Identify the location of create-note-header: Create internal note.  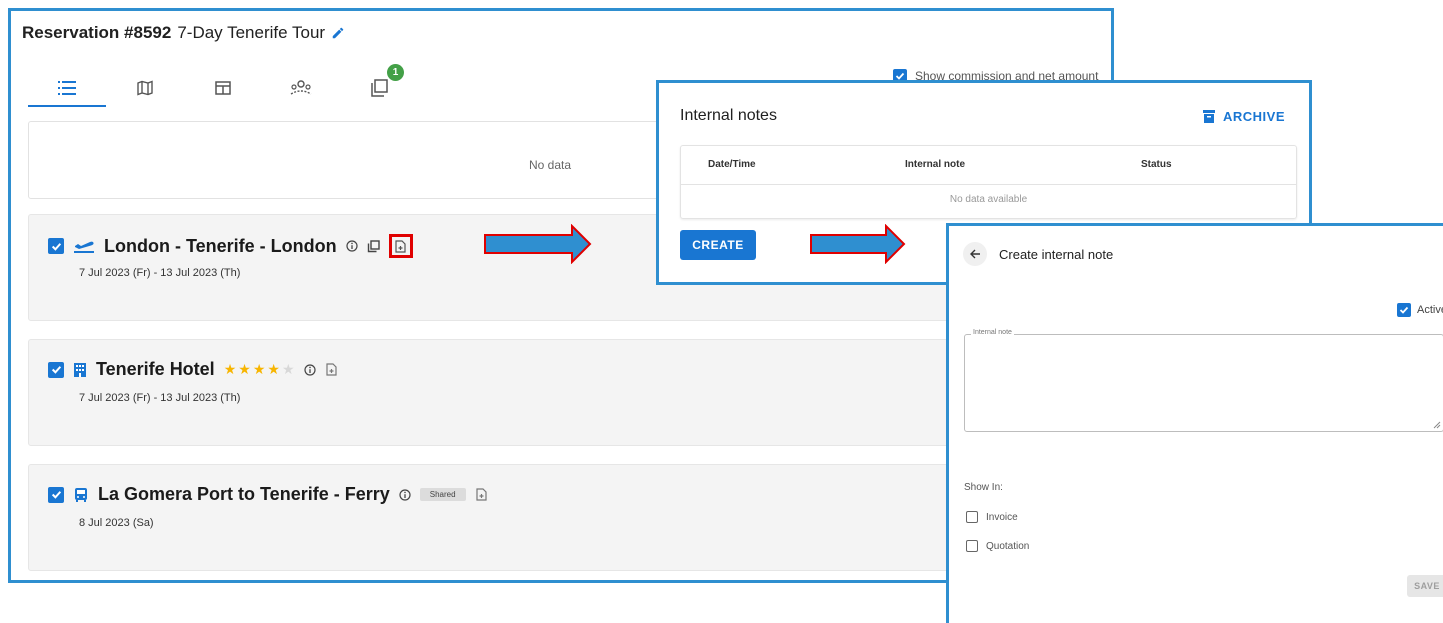
(1038, 254).